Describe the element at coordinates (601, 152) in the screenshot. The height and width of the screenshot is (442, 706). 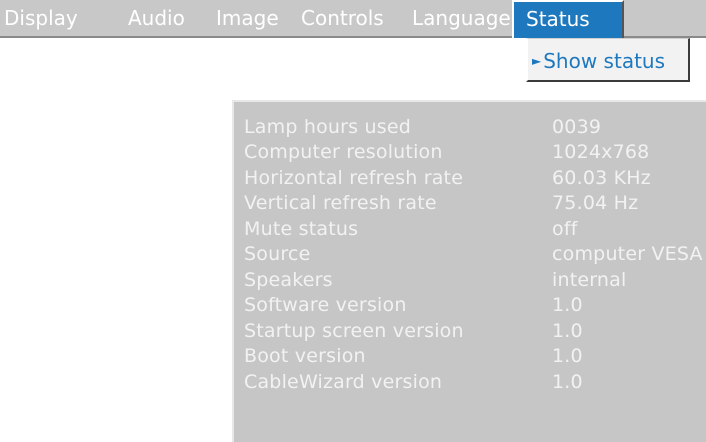
I see `status-value: 1024x768` at that location.